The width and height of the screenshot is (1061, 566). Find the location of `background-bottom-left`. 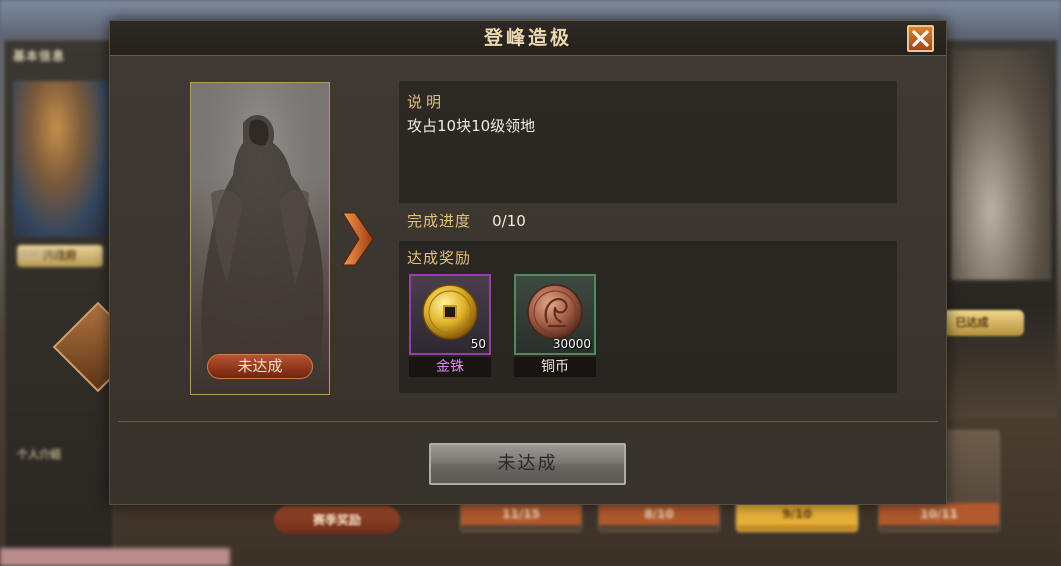

background-bottom-left is located at coordinates (115, 557).